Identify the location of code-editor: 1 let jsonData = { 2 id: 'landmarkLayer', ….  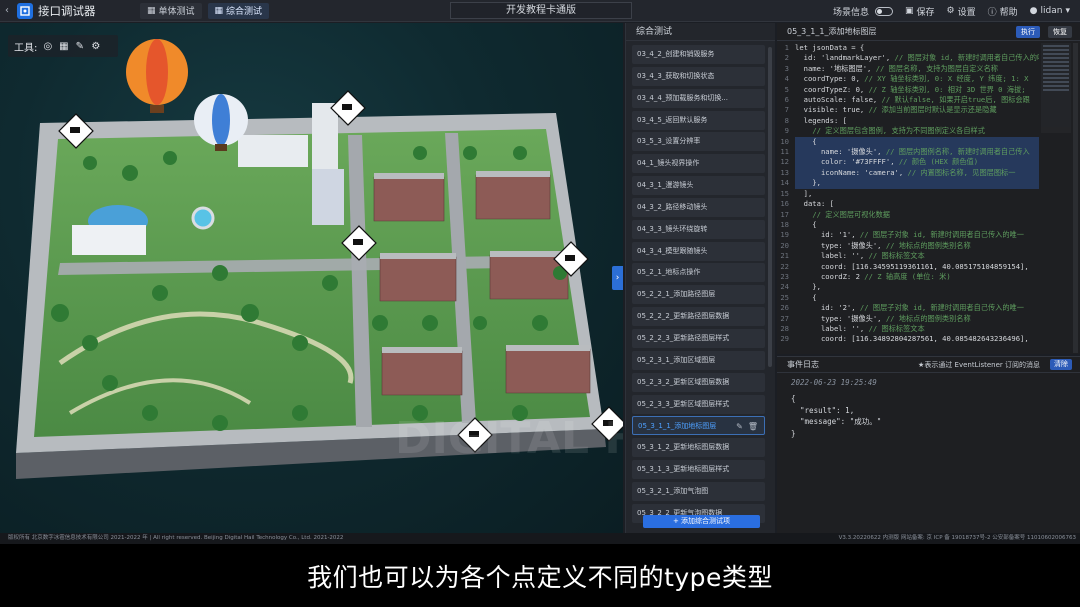
(908, 198).